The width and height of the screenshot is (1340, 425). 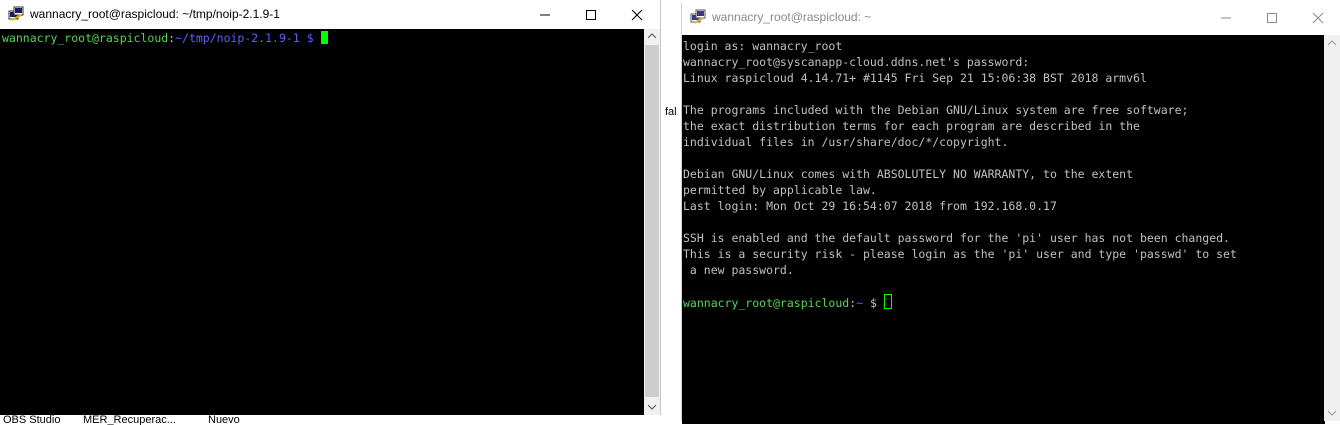 What do you see at coordinates (1011, 17) in the screenshot?
I see `titlebar-right: wannacry_root@raspicloud: ~` at bounding box center [1011, 17].